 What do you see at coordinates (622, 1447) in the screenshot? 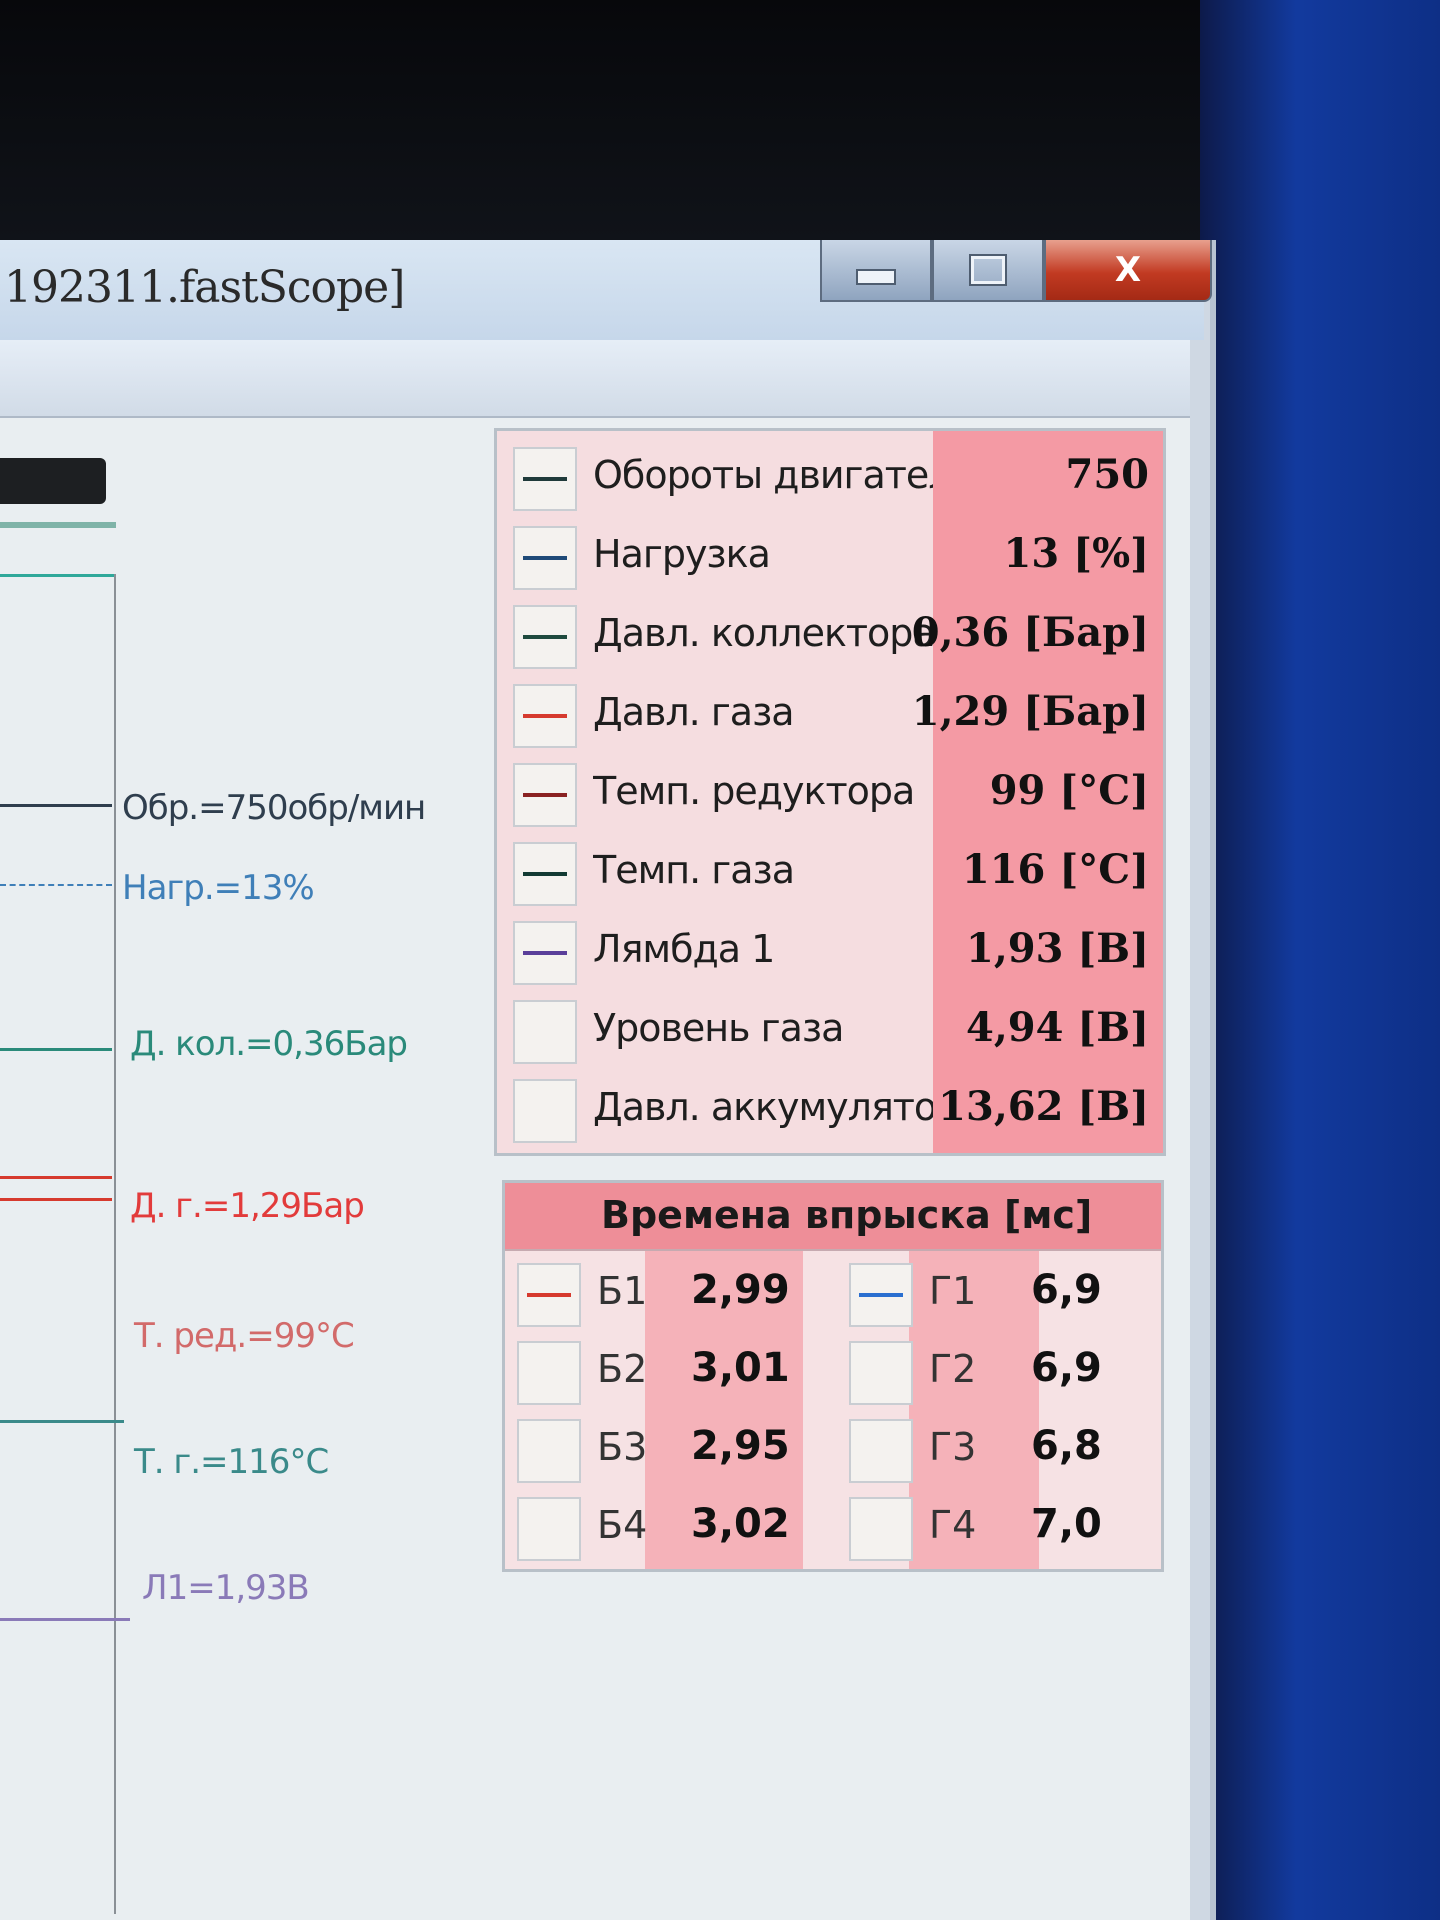
I see `petrol-injector-label: Б3` at bounding box center [622, 1447].